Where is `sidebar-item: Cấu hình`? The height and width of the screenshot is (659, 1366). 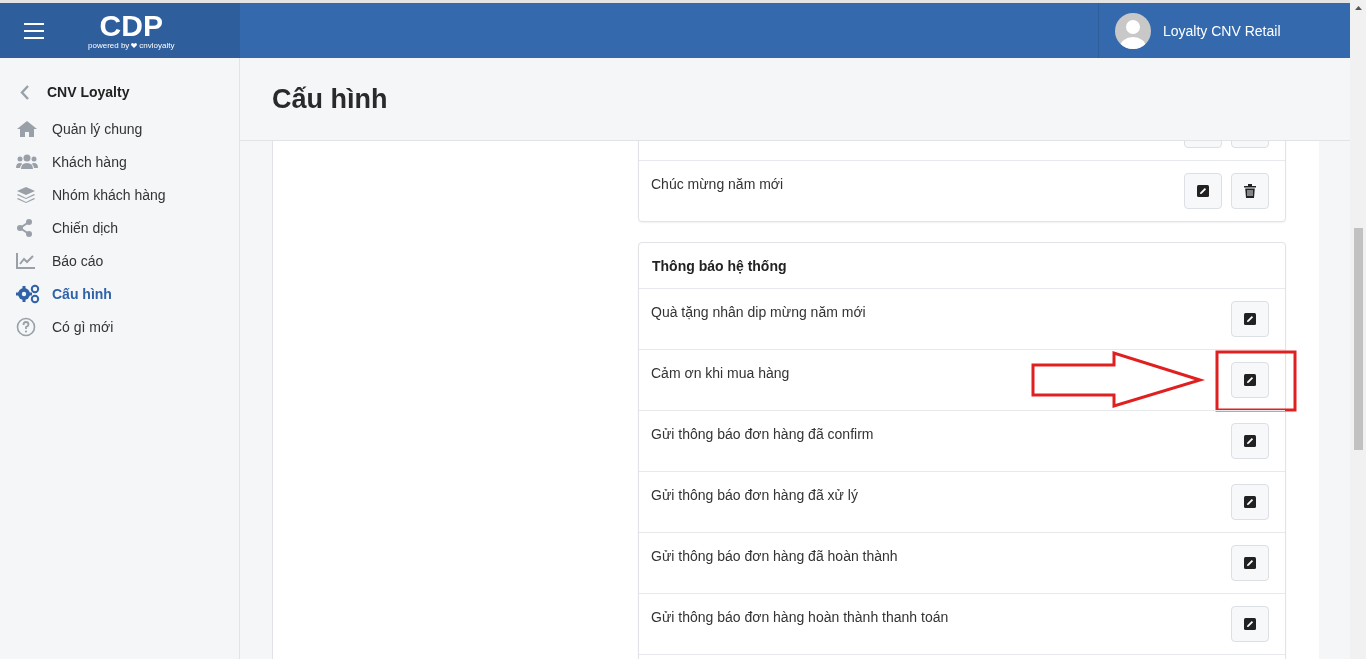
sidebar-item: Cấu hình is located at coordinates (119, 293).